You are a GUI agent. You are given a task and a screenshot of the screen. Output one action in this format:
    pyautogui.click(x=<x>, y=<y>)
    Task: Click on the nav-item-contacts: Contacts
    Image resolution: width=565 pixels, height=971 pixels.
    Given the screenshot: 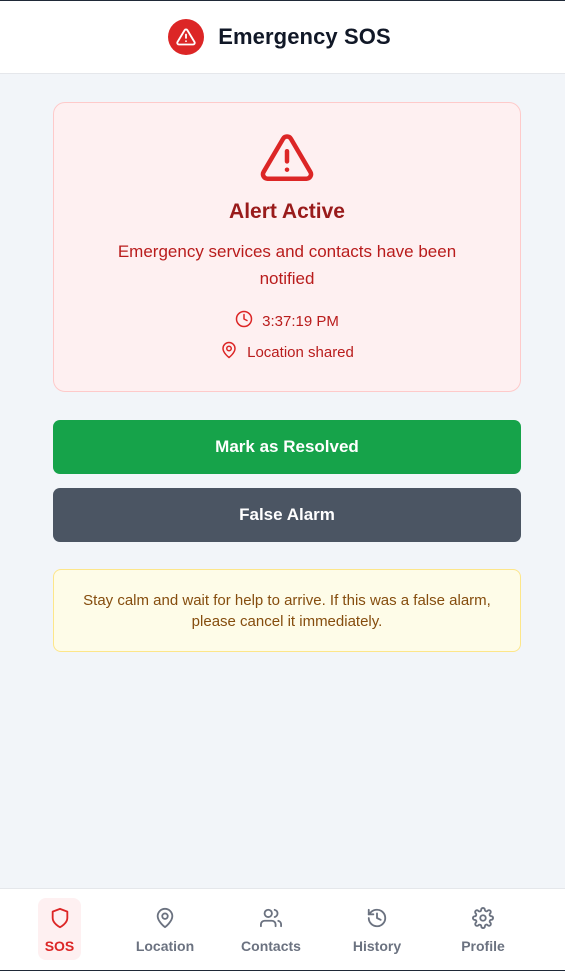 What is the action you would take?
    pyautogui.click(x=271, y=929)
    